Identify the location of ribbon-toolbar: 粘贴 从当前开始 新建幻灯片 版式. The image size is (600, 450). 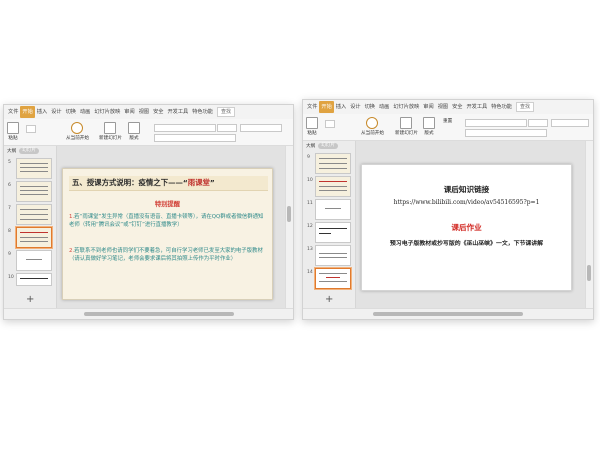
(148, 132).